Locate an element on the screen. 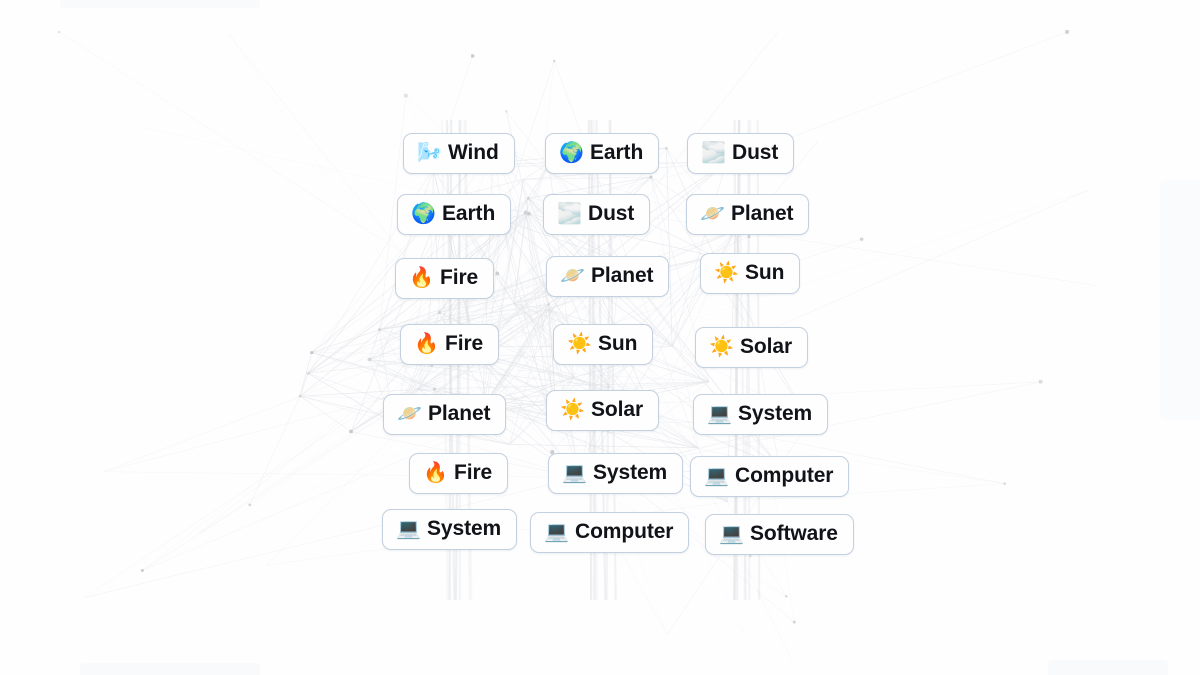 The image size is (1200, 675). element-card-wind: 🌬️ Wind is located at coordinates (459, 154).